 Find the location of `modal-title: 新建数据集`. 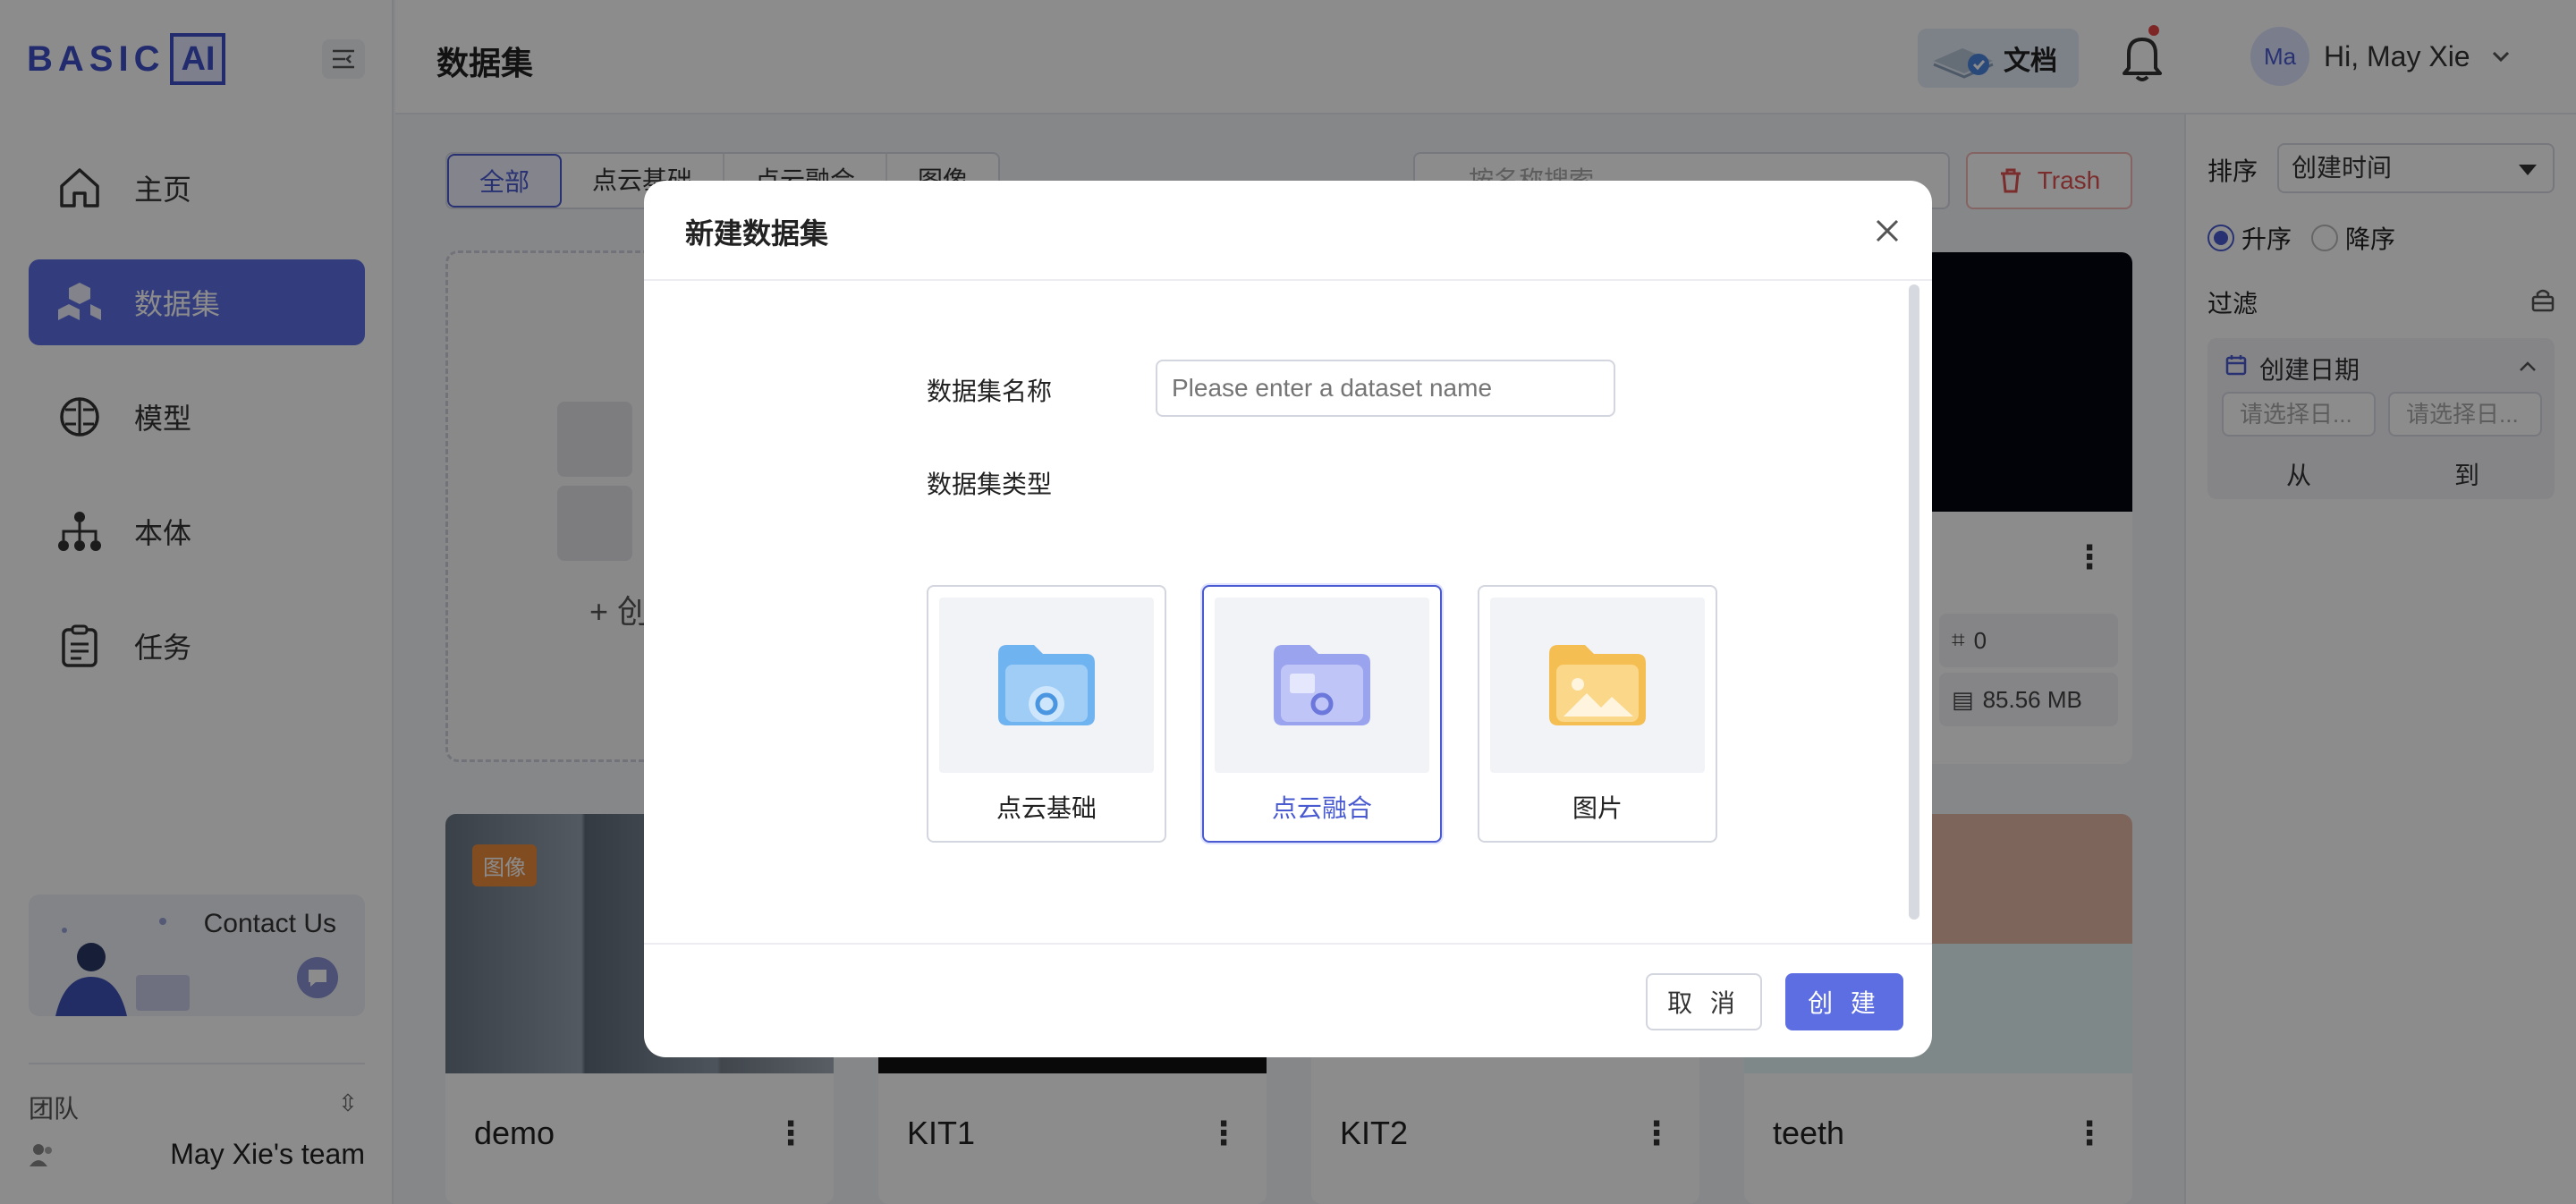

modal-title: 新建数据集 is located at coordinates (757, 233).